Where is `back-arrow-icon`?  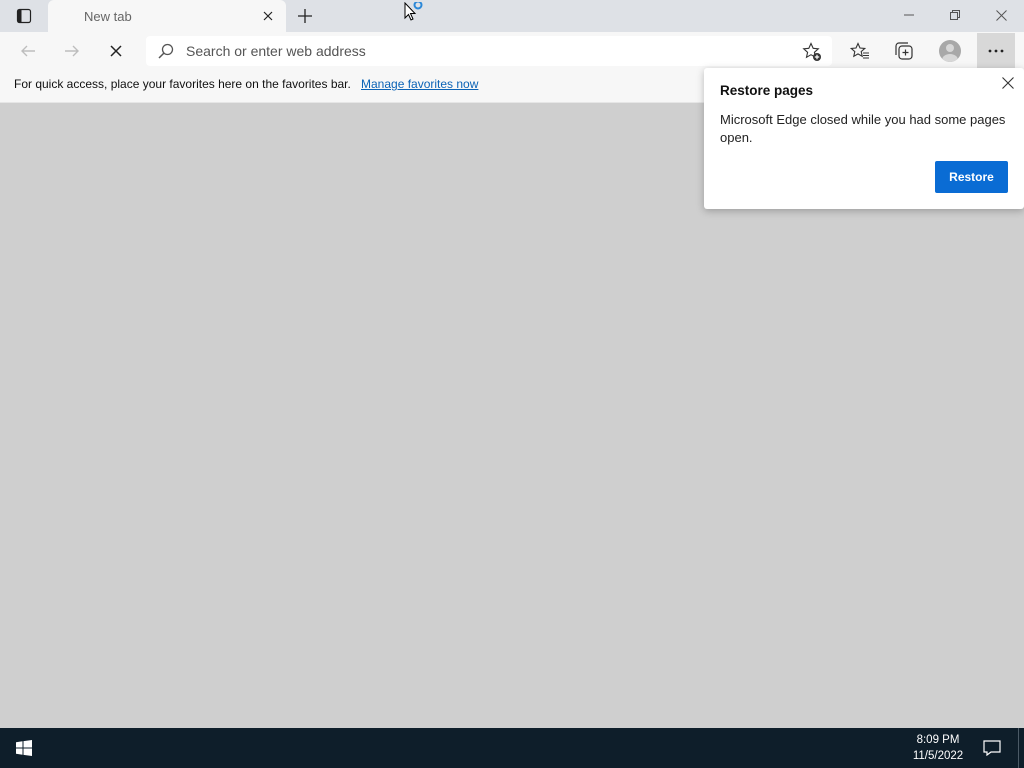 back-arrow-icon is located at coordinates (28, 51).